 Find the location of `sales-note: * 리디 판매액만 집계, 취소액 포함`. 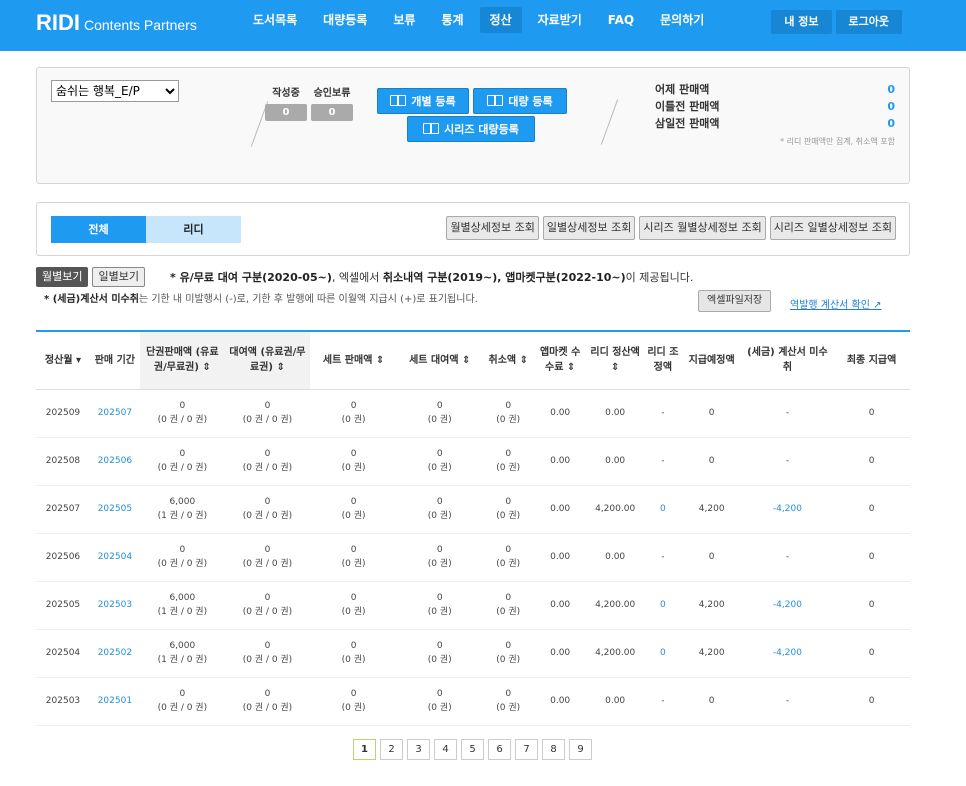

sales-note: * 리디 판매액만 집계, 취소액 포함 is located at coordinates (837, 141).